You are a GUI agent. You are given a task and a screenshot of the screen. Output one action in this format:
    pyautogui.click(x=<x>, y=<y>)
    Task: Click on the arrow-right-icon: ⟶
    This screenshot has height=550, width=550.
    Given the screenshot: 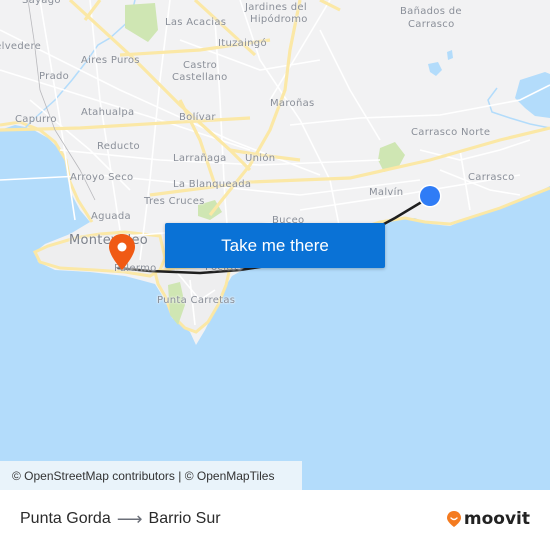 What is the action you would take?
    pyautogui.click(x=129, y=519)
    